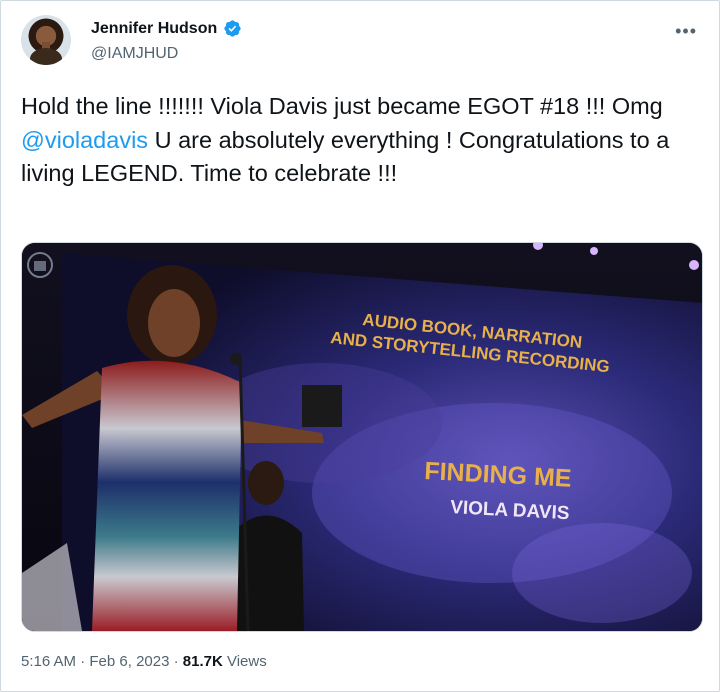  What do you see at coordinates (129, 661) in the screenshot?
I see `tweet-date: Feb 6, 2023` at bounding box center [129, 661].